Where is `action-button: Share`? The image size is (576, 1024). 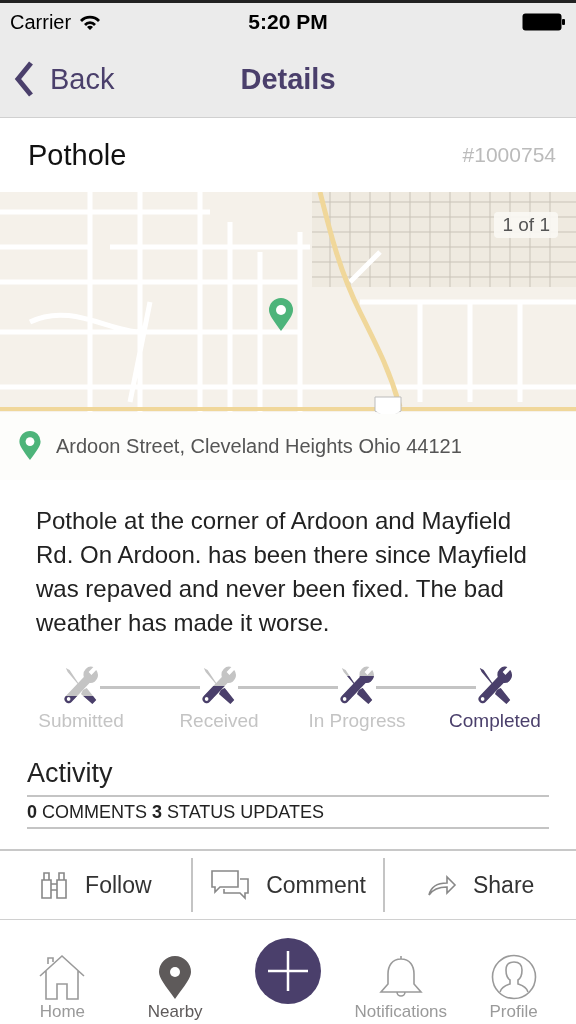
action-button: Share is located at coordinates (479, 885).